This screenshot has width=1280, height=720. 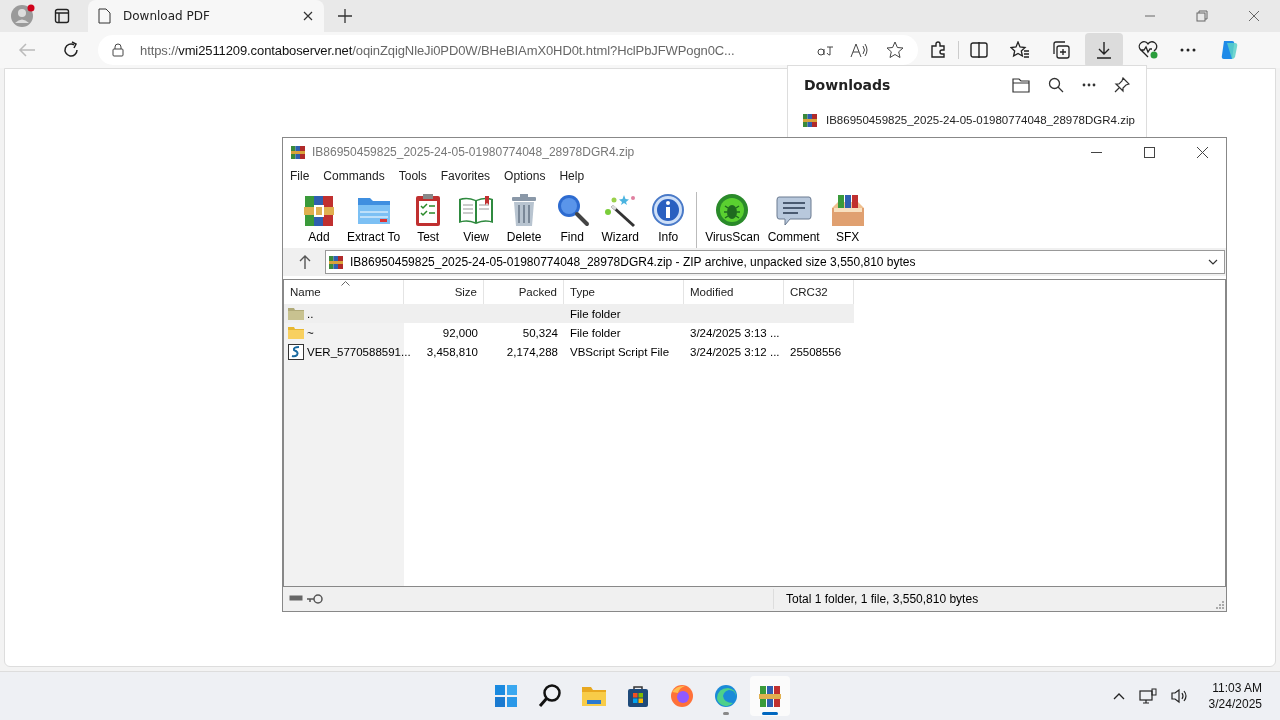 What do you see at coordinates (620, 351) in the screenshot?
I see `table-cell: VBScript Script File` at bounding box center [620, 351].